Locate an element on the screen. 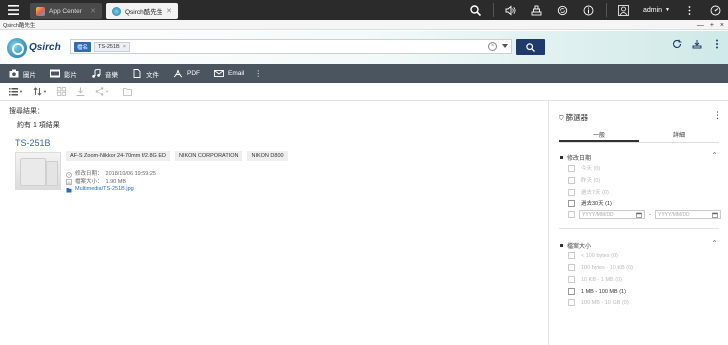  meta-value: 1.90 MB is located at coordinates (115, 181).